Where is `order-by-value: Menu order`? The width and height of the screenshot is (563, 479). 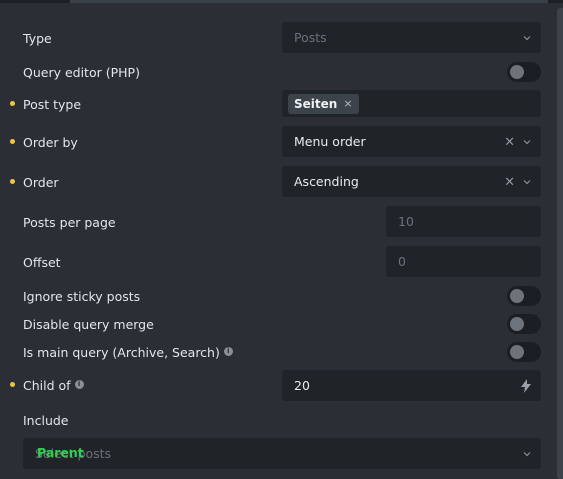 order-by-value: Menu order is located at coordinates (330, 141).